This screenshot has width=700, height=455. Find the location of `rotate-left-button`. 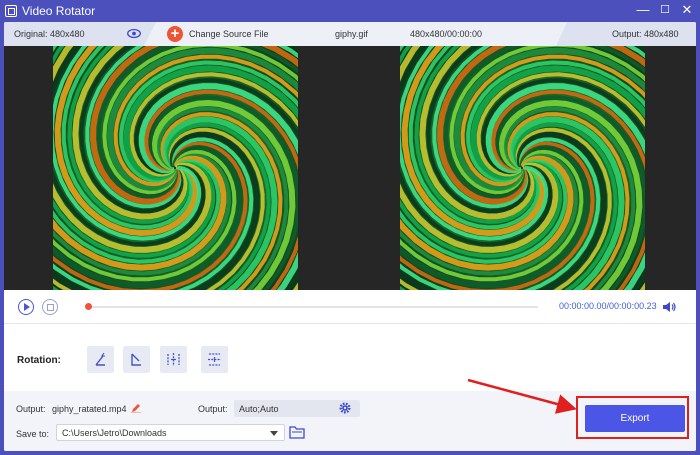

rotate-left-button is located at coordinates (100, 359).